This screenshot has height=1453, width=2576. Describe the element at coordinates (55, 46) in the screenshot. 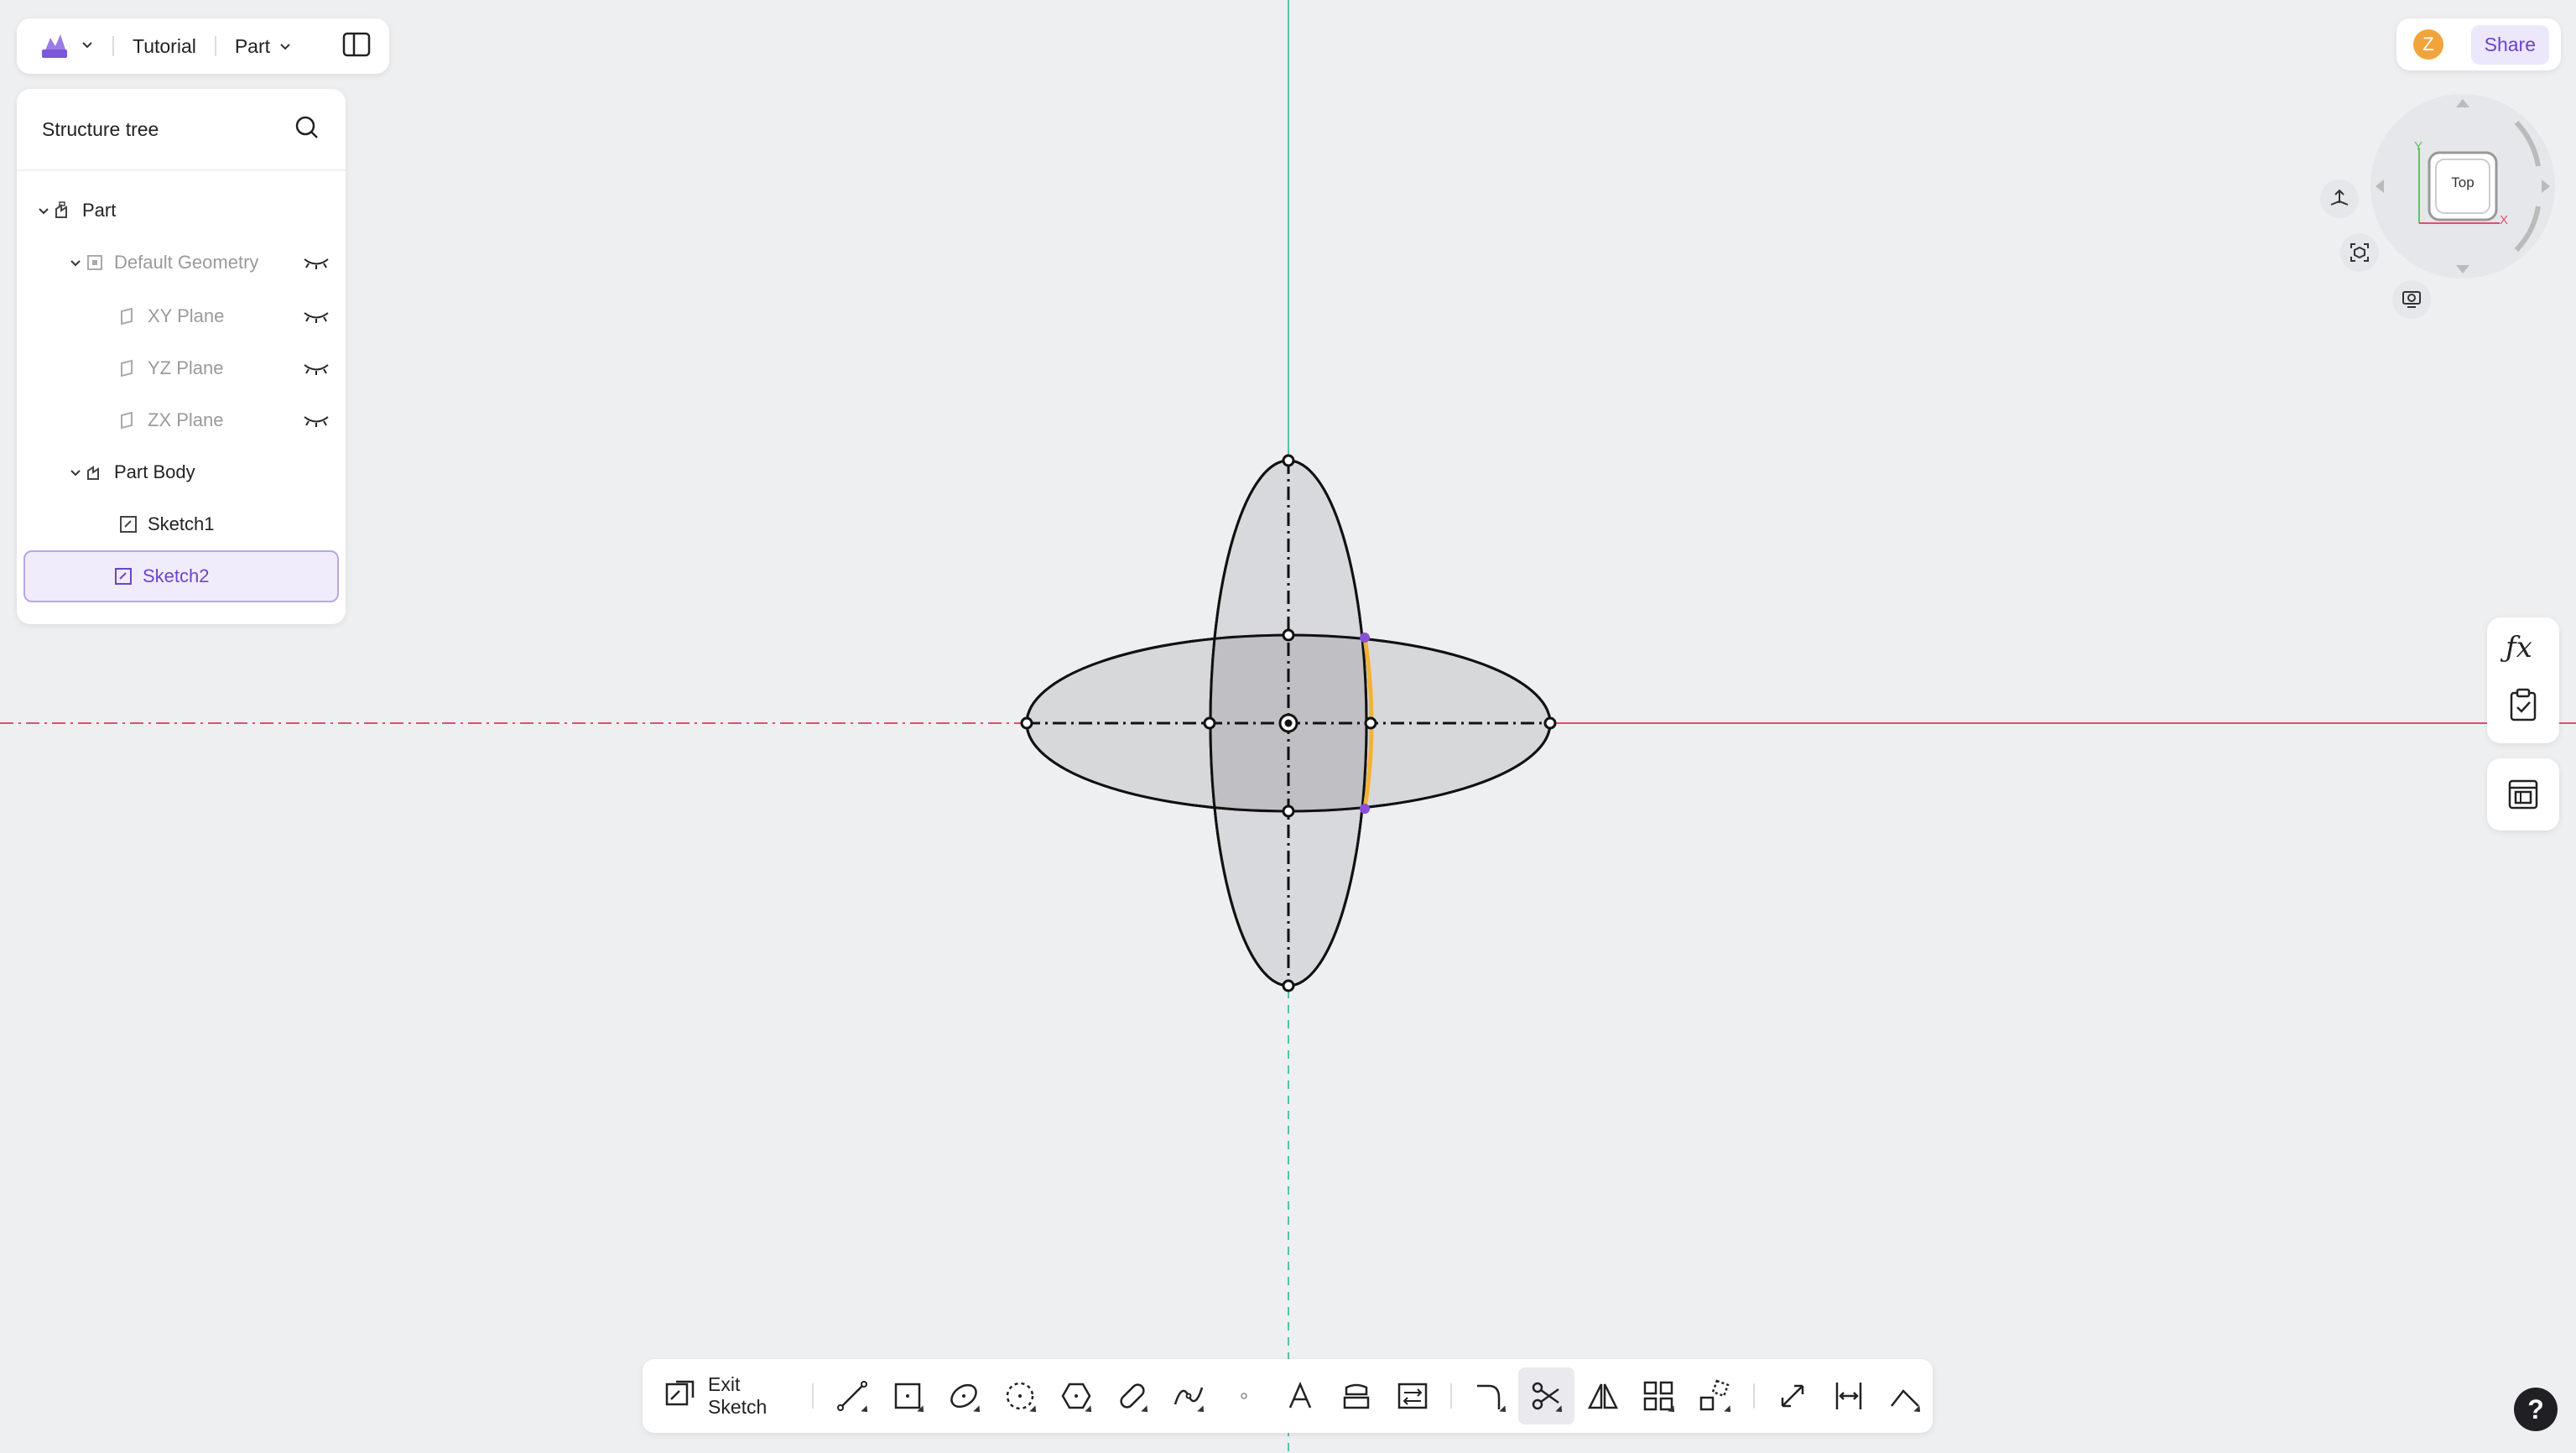

I see `app-logo-icon` at that location.